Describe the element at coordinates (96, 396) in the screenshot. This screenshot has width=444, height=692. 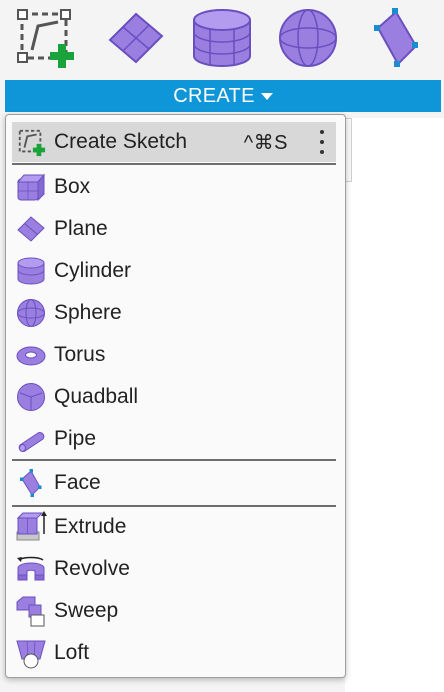
I see `menu-item-label: Quadball` at that location.